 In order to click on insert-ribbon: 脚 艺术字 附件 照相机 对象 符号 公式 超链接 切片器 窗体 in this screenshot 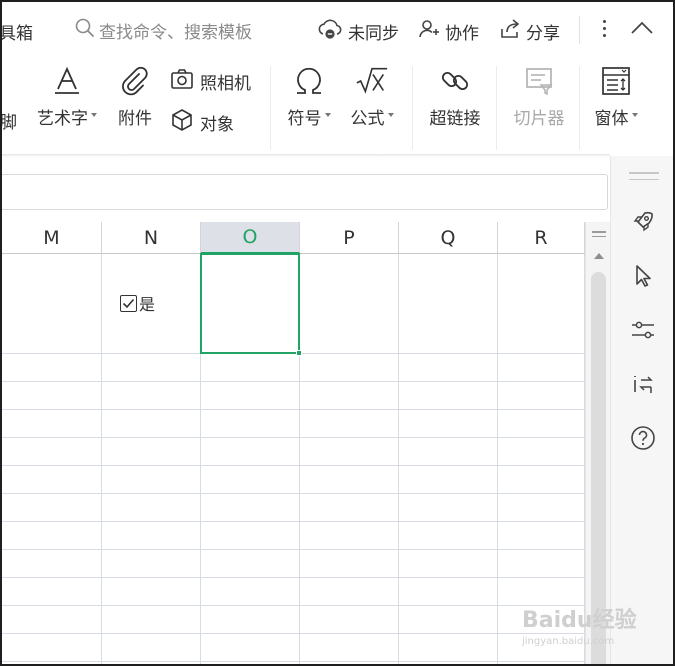, I will do `click(337, 107)`.